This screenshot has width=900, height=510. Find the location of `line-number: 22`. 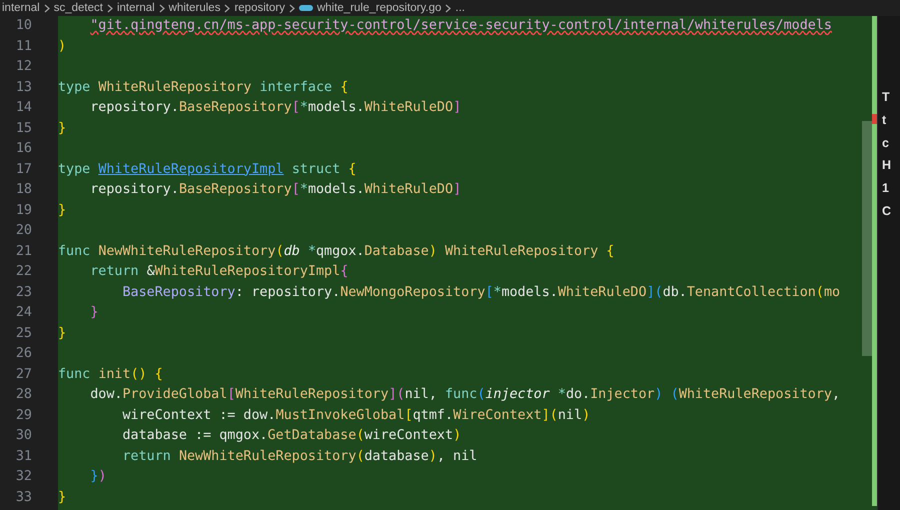

line-number: 22 is located at coordinates (23, 272).